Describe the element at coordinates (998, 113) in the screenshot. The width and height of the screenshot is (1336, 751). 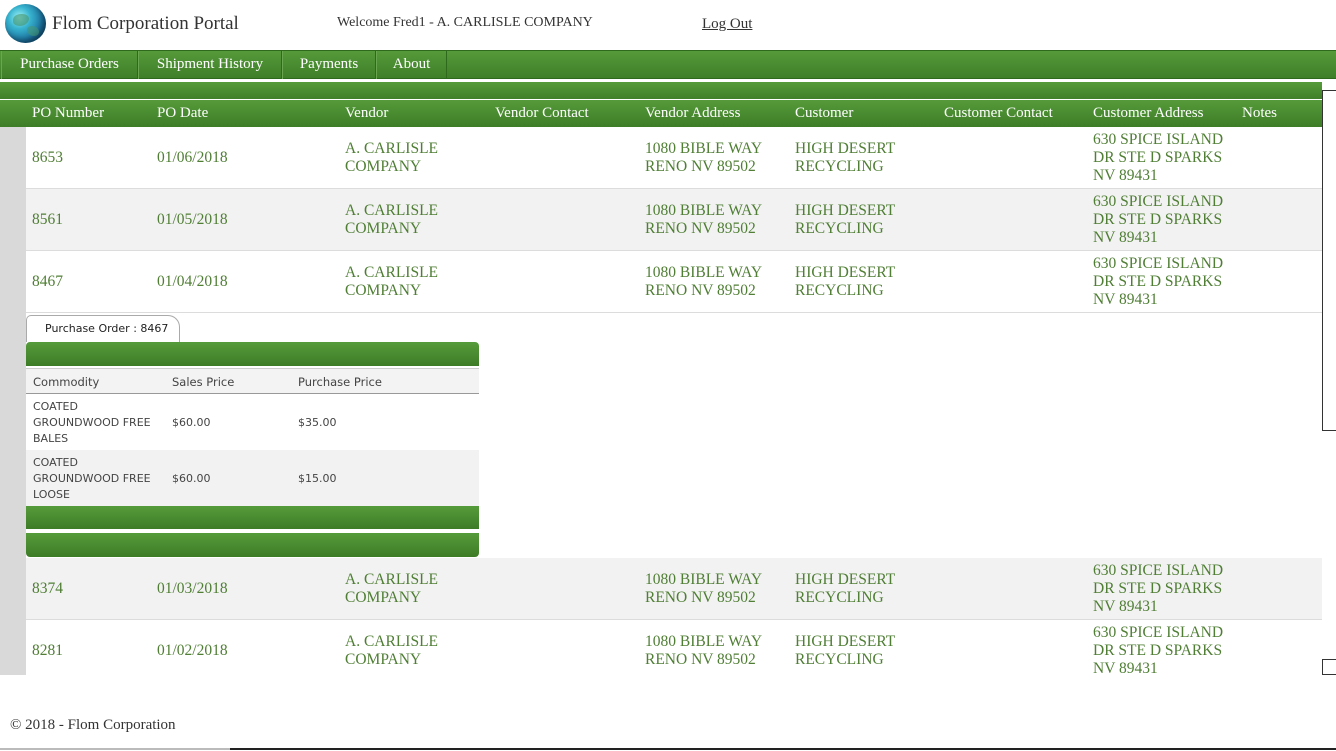
I see `col-customer-contact: Customer Contact` at that location.